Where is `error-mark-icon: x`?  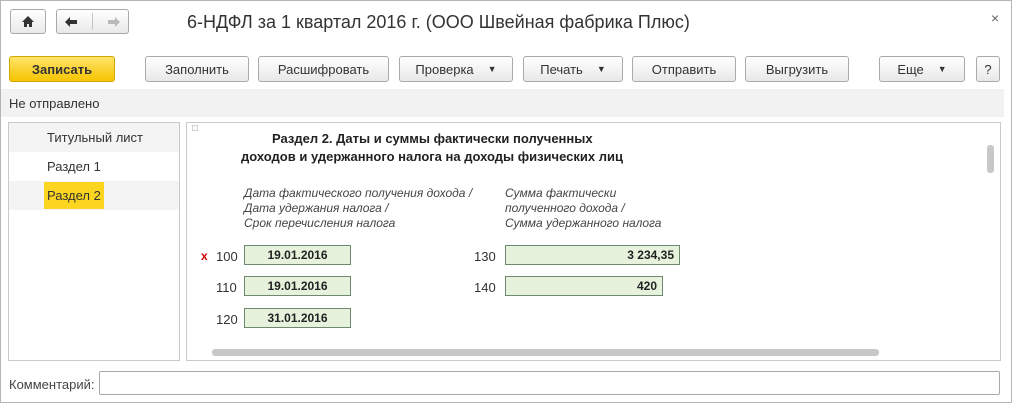 error-mark-icon: x is located at coordinates (204, 256).